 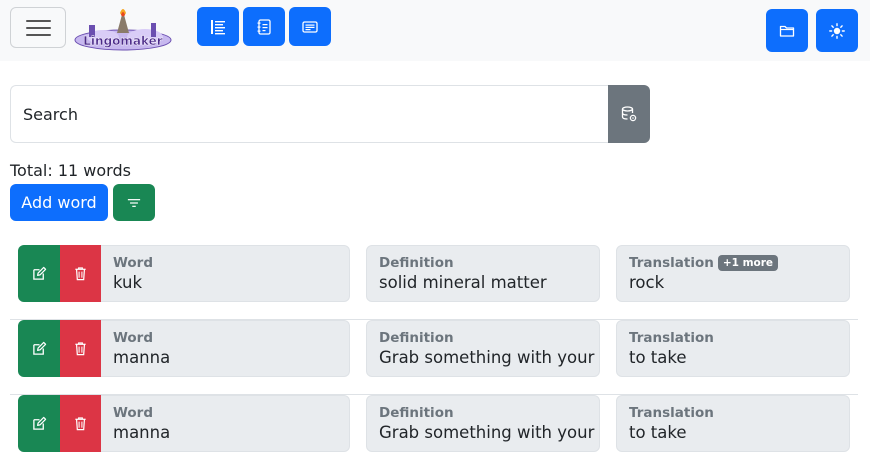 What do you see at coordinates (123, 41) in the screenshot?
I see `svg-text: Lingomaker` at bounding box center [123, 41].